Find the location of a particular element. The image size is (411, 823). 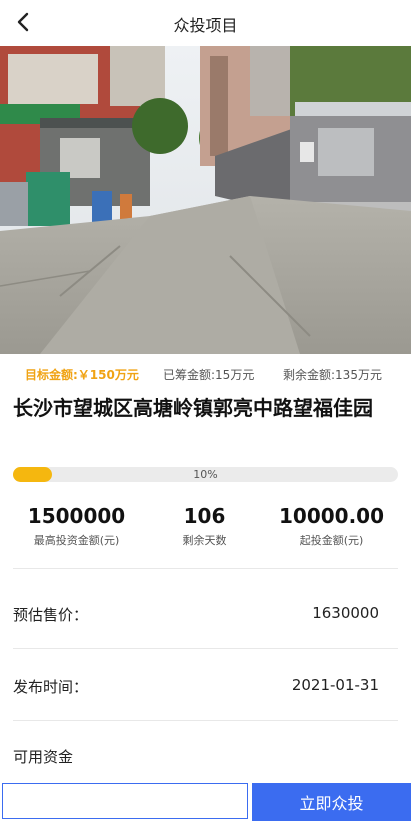

stat-min-investment: 10000.00 起投金额(元) is located at coordinates (331, 525).